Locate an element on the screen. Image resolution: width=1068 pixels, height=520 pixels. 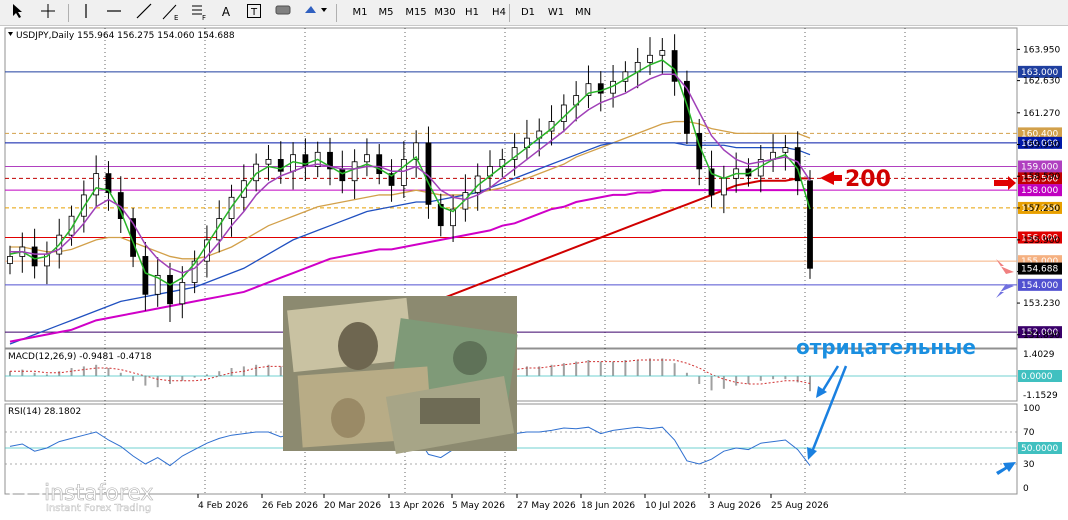
timeframe-h1: H1 is located at coordinates (472, 12).